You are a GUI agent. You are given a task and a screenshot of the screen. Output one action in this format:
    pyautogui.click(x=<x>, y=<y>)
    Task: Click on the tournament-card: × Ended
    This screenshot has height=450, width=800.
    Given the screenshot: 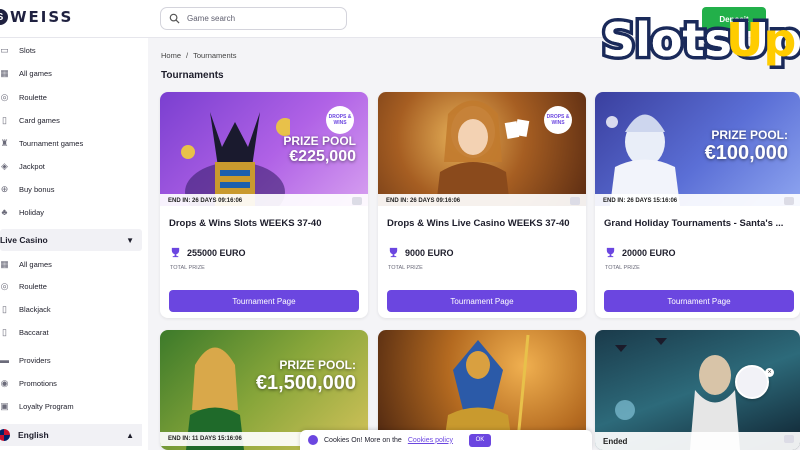 What is the action you would take?
    pyautogui.click(x=697, y=390)
    